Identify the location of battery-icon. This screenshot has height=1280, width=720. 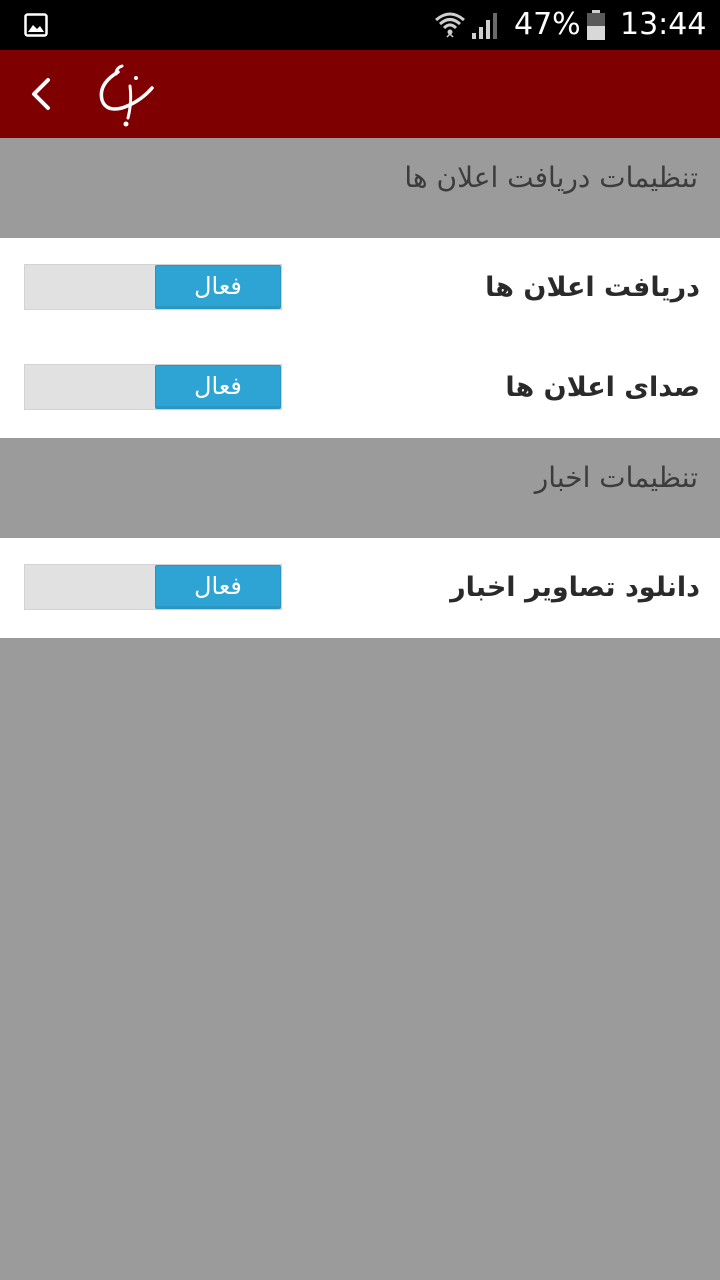
(596, 25).